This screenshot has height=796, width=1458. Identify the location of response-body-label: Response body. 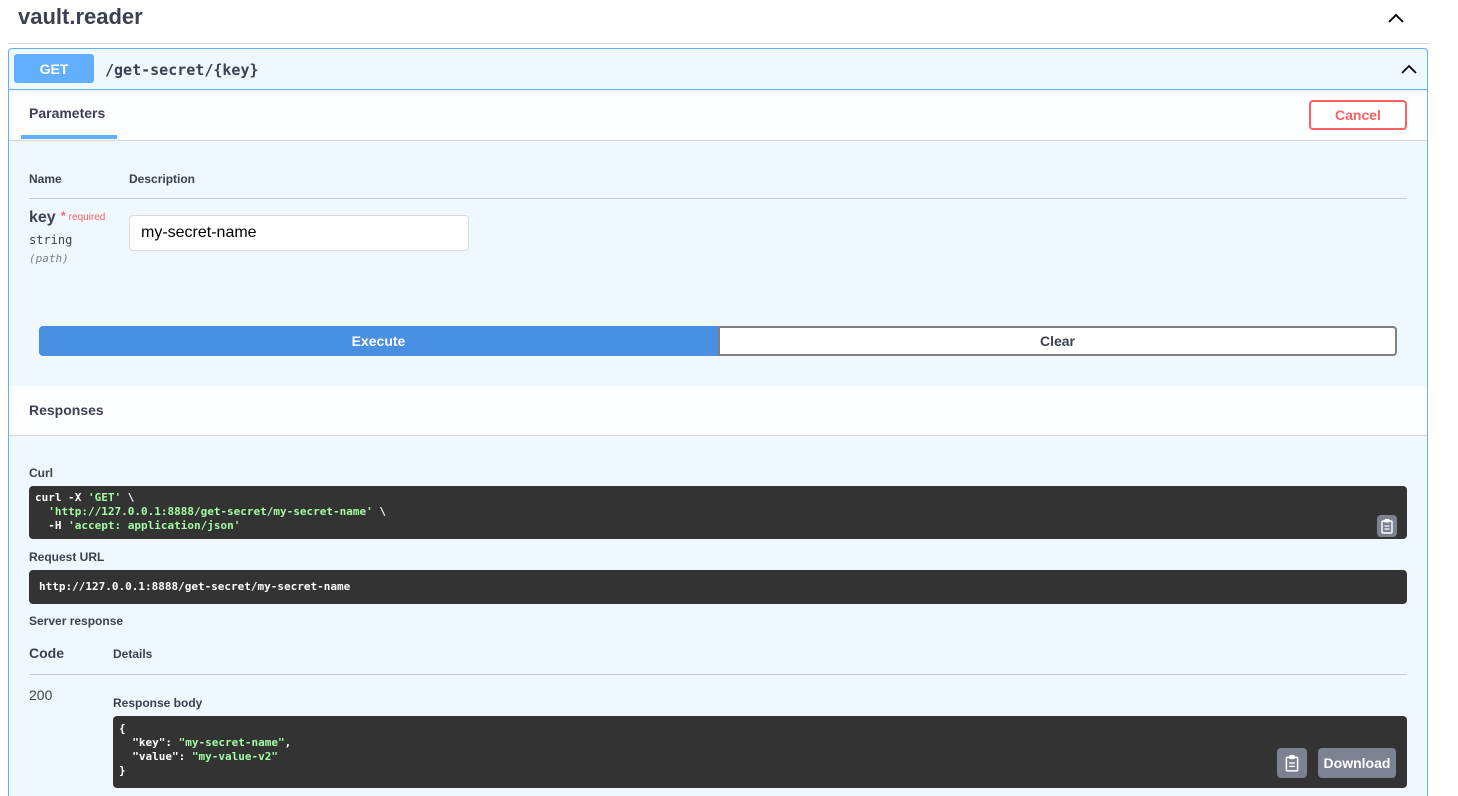
(158, 703).